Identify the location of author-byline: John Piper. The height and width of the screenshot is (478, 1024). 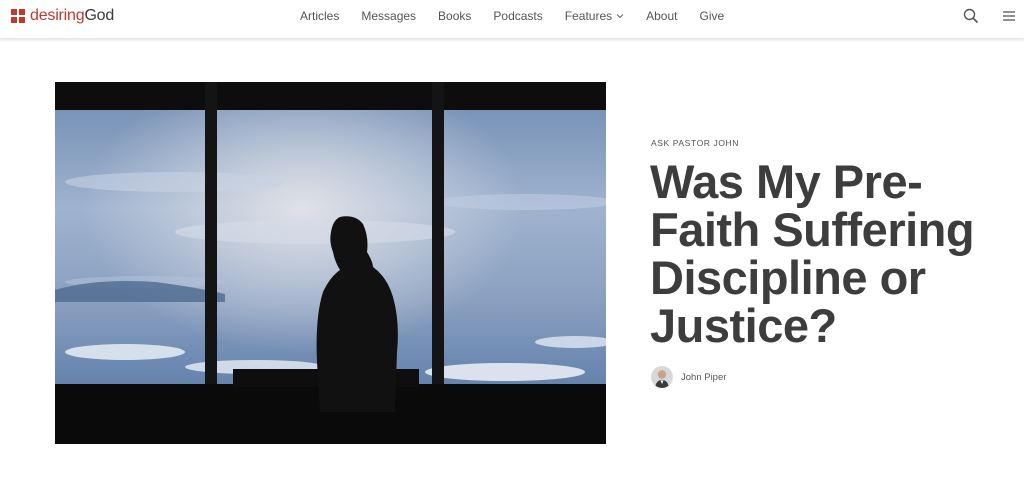
(688, 377).